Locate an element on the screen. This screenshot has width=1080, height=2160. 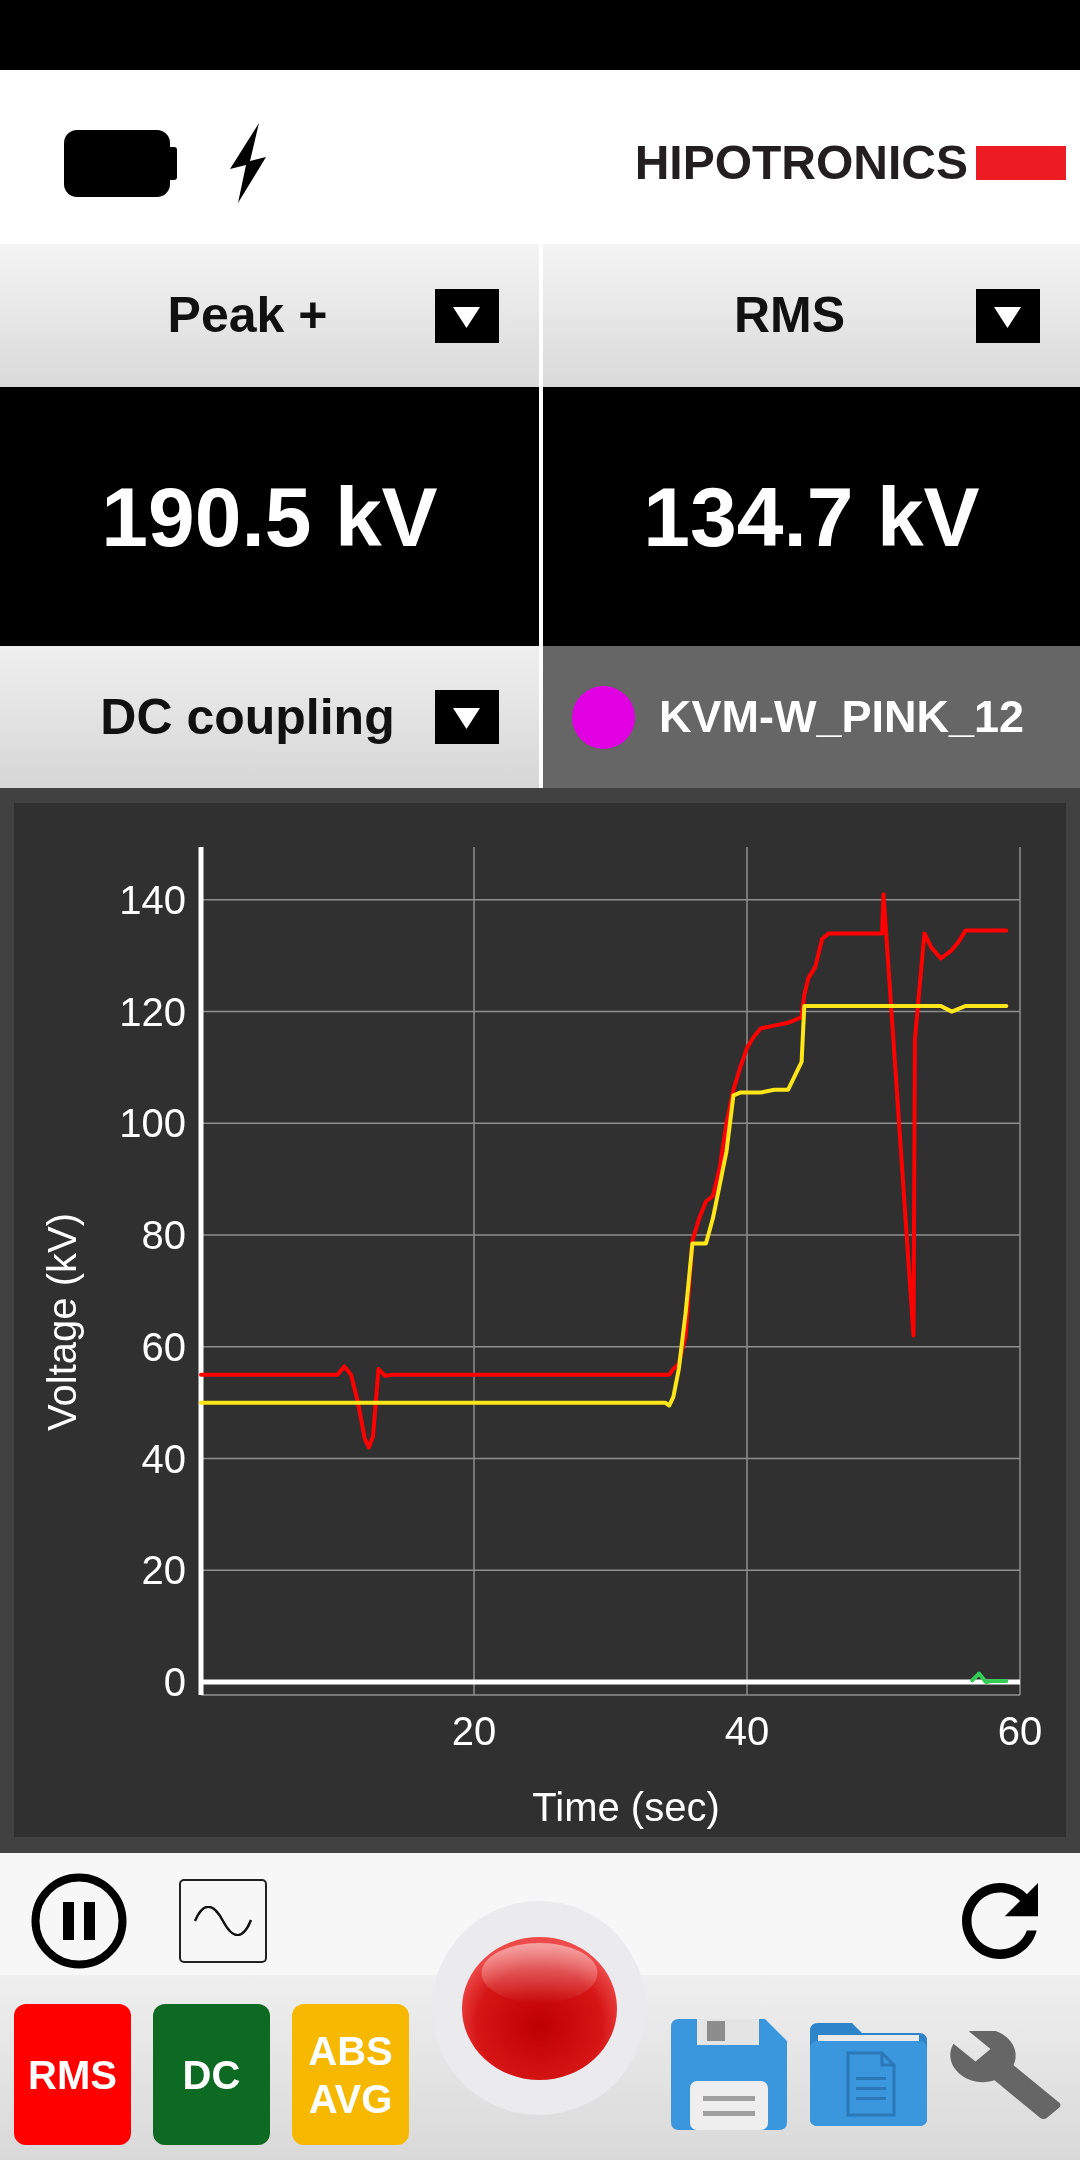
logo-block-icon is located at coordinates (1021, 163).